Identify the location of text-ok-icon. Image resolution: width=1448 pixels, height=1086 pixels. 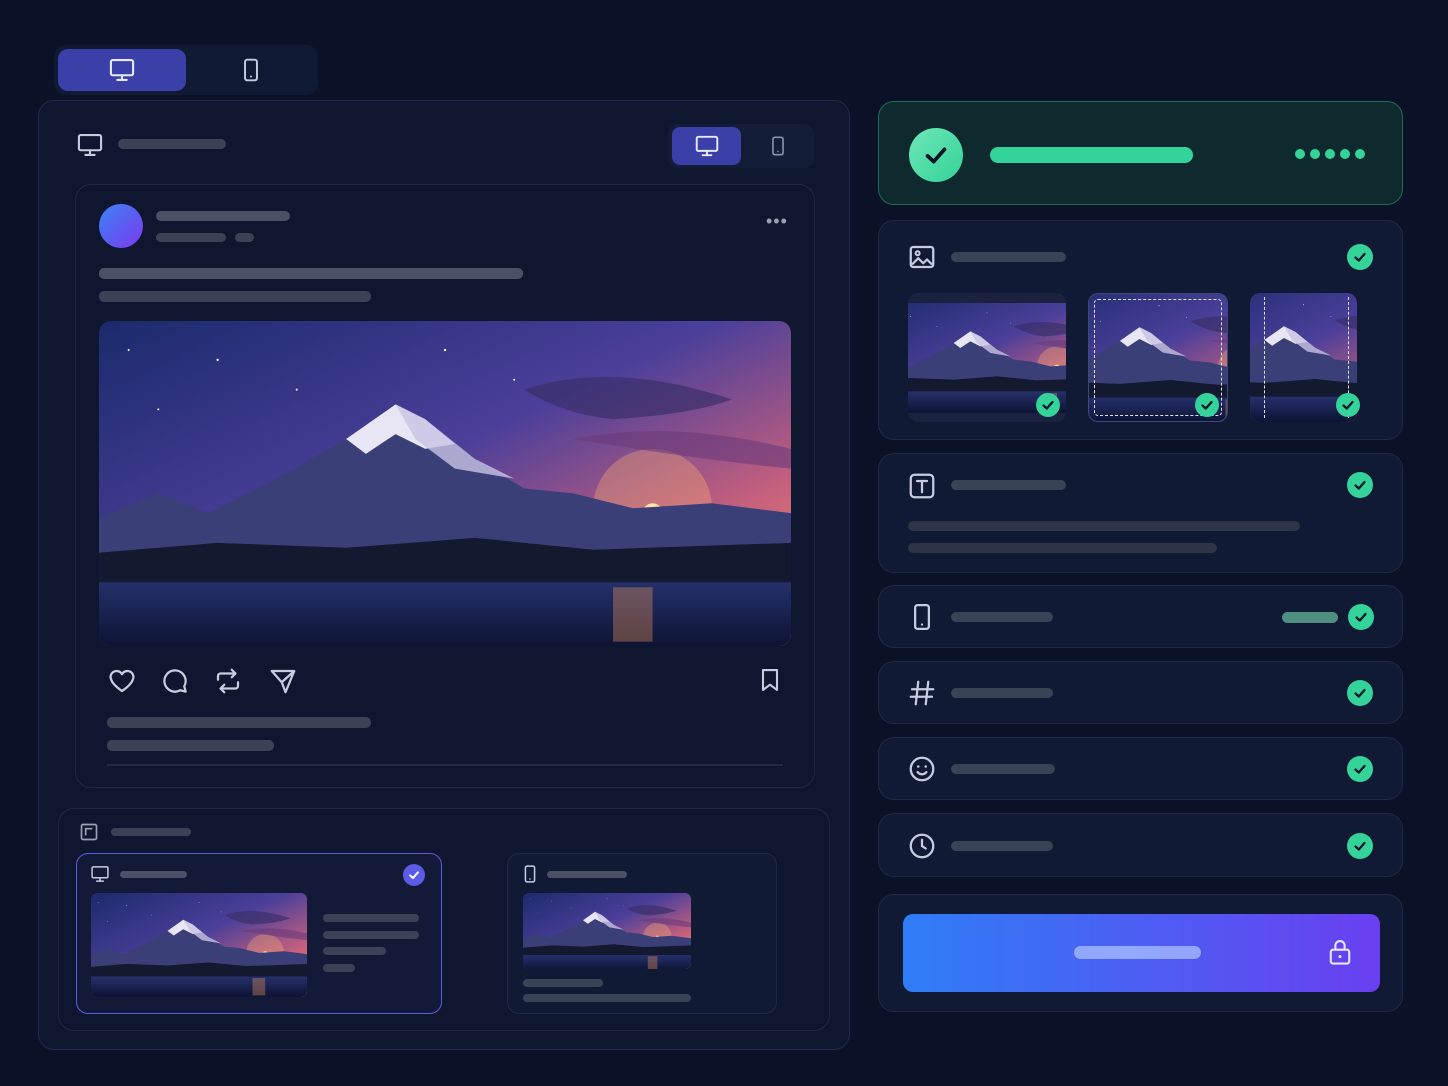
(1360, 485).